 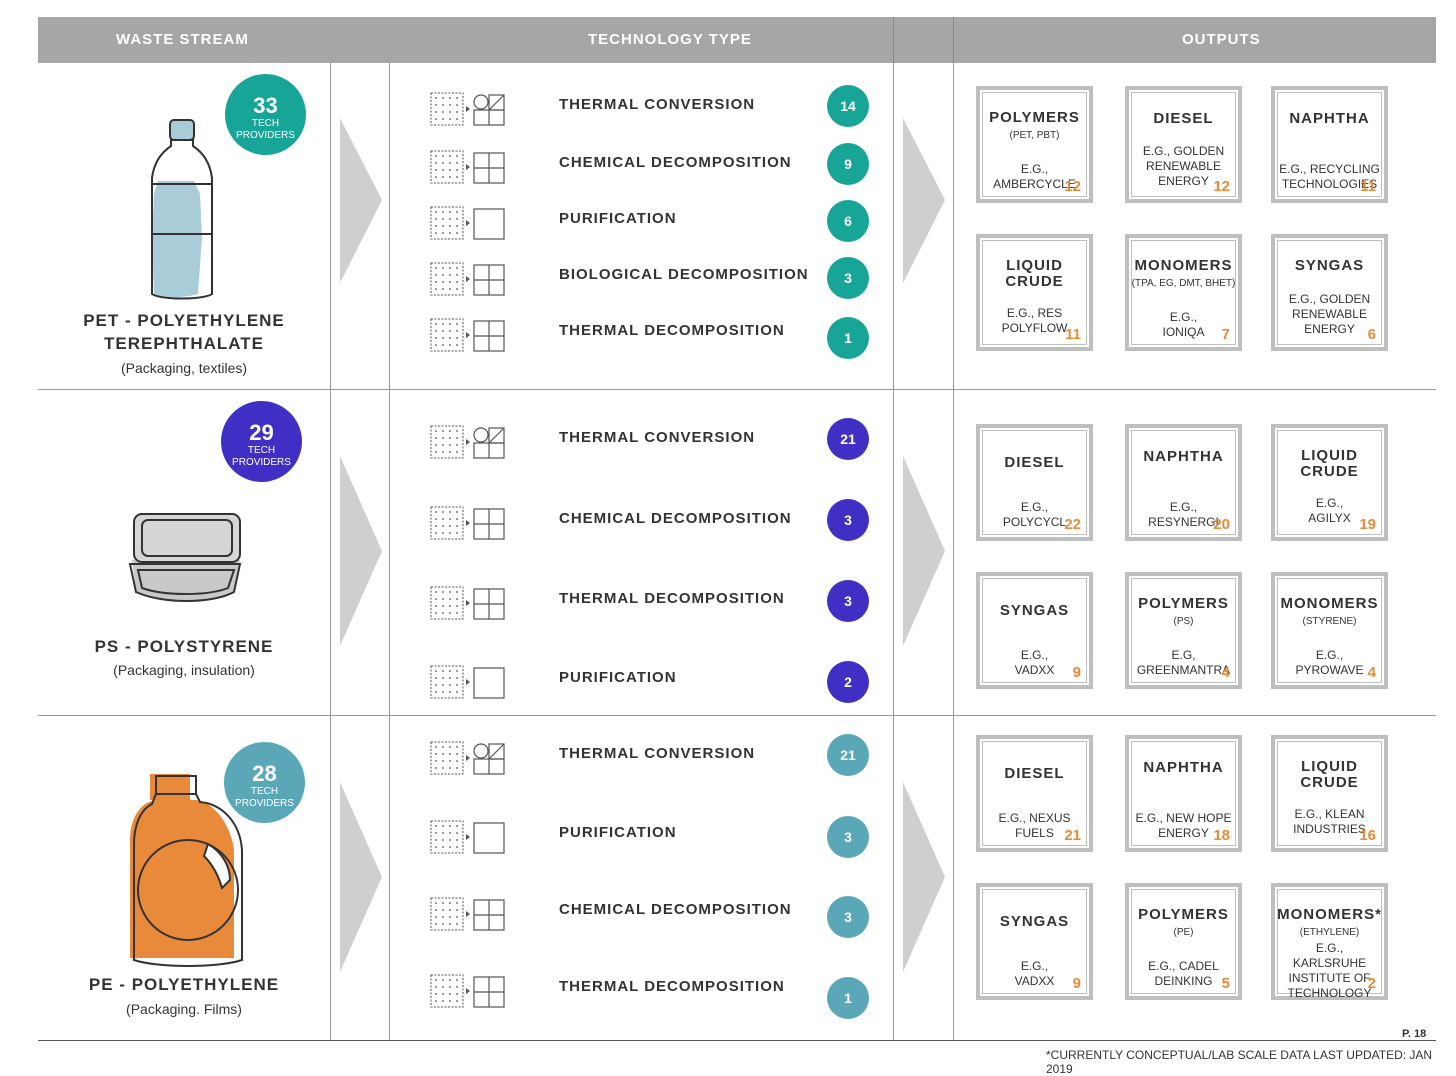 What do you see at coordinates (1414, 1034) in the screenshot?
I see `page-number: P. 18` at bounding box center [1414, 1034].